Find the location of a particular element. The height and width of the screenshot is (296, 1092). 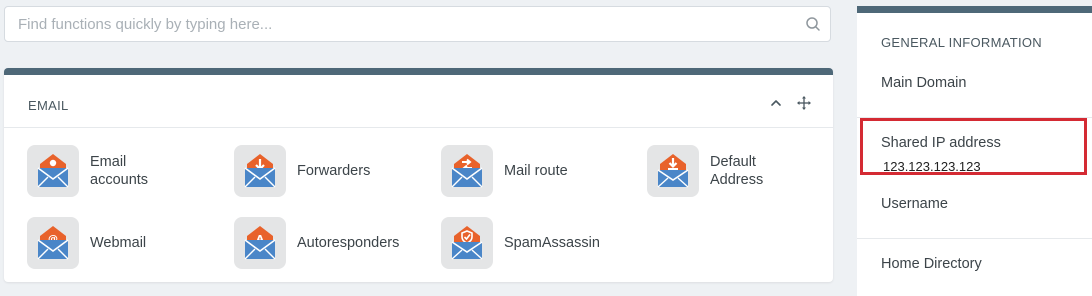

label-line: Forwarders is located at coordinates (334, 171).